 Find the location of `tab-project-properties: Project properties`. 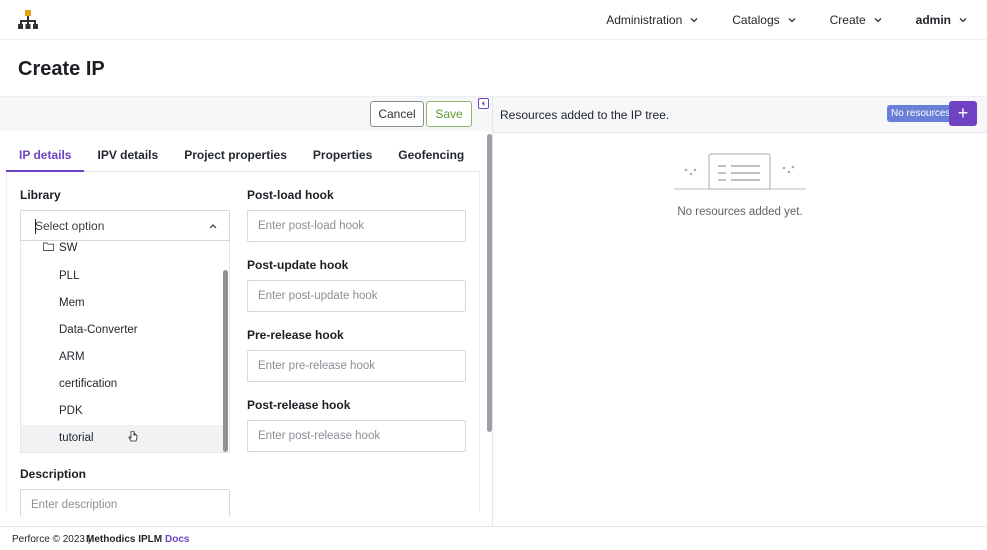

tab-project-properties: Project properties is located at coordinates (235, 156).